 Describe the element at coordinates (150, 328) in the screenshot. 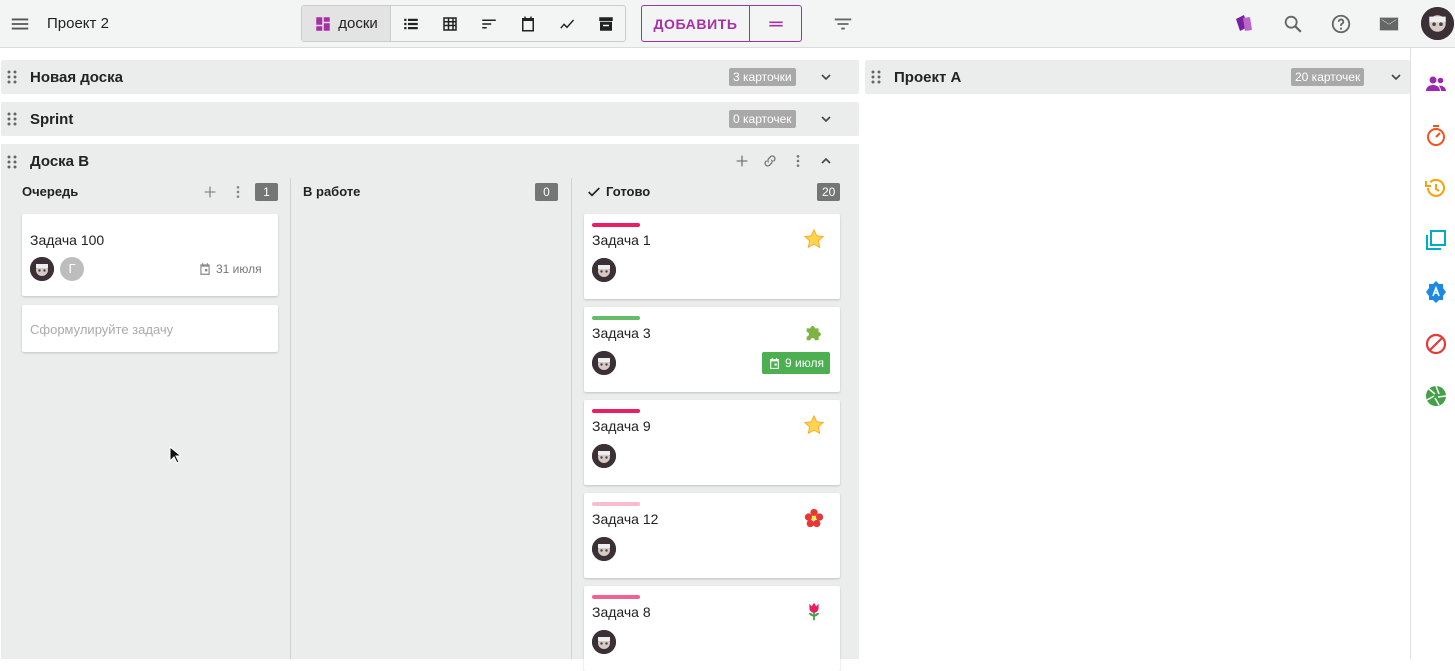

I see `new-task-input: Сформулируйте задачу` at that location.